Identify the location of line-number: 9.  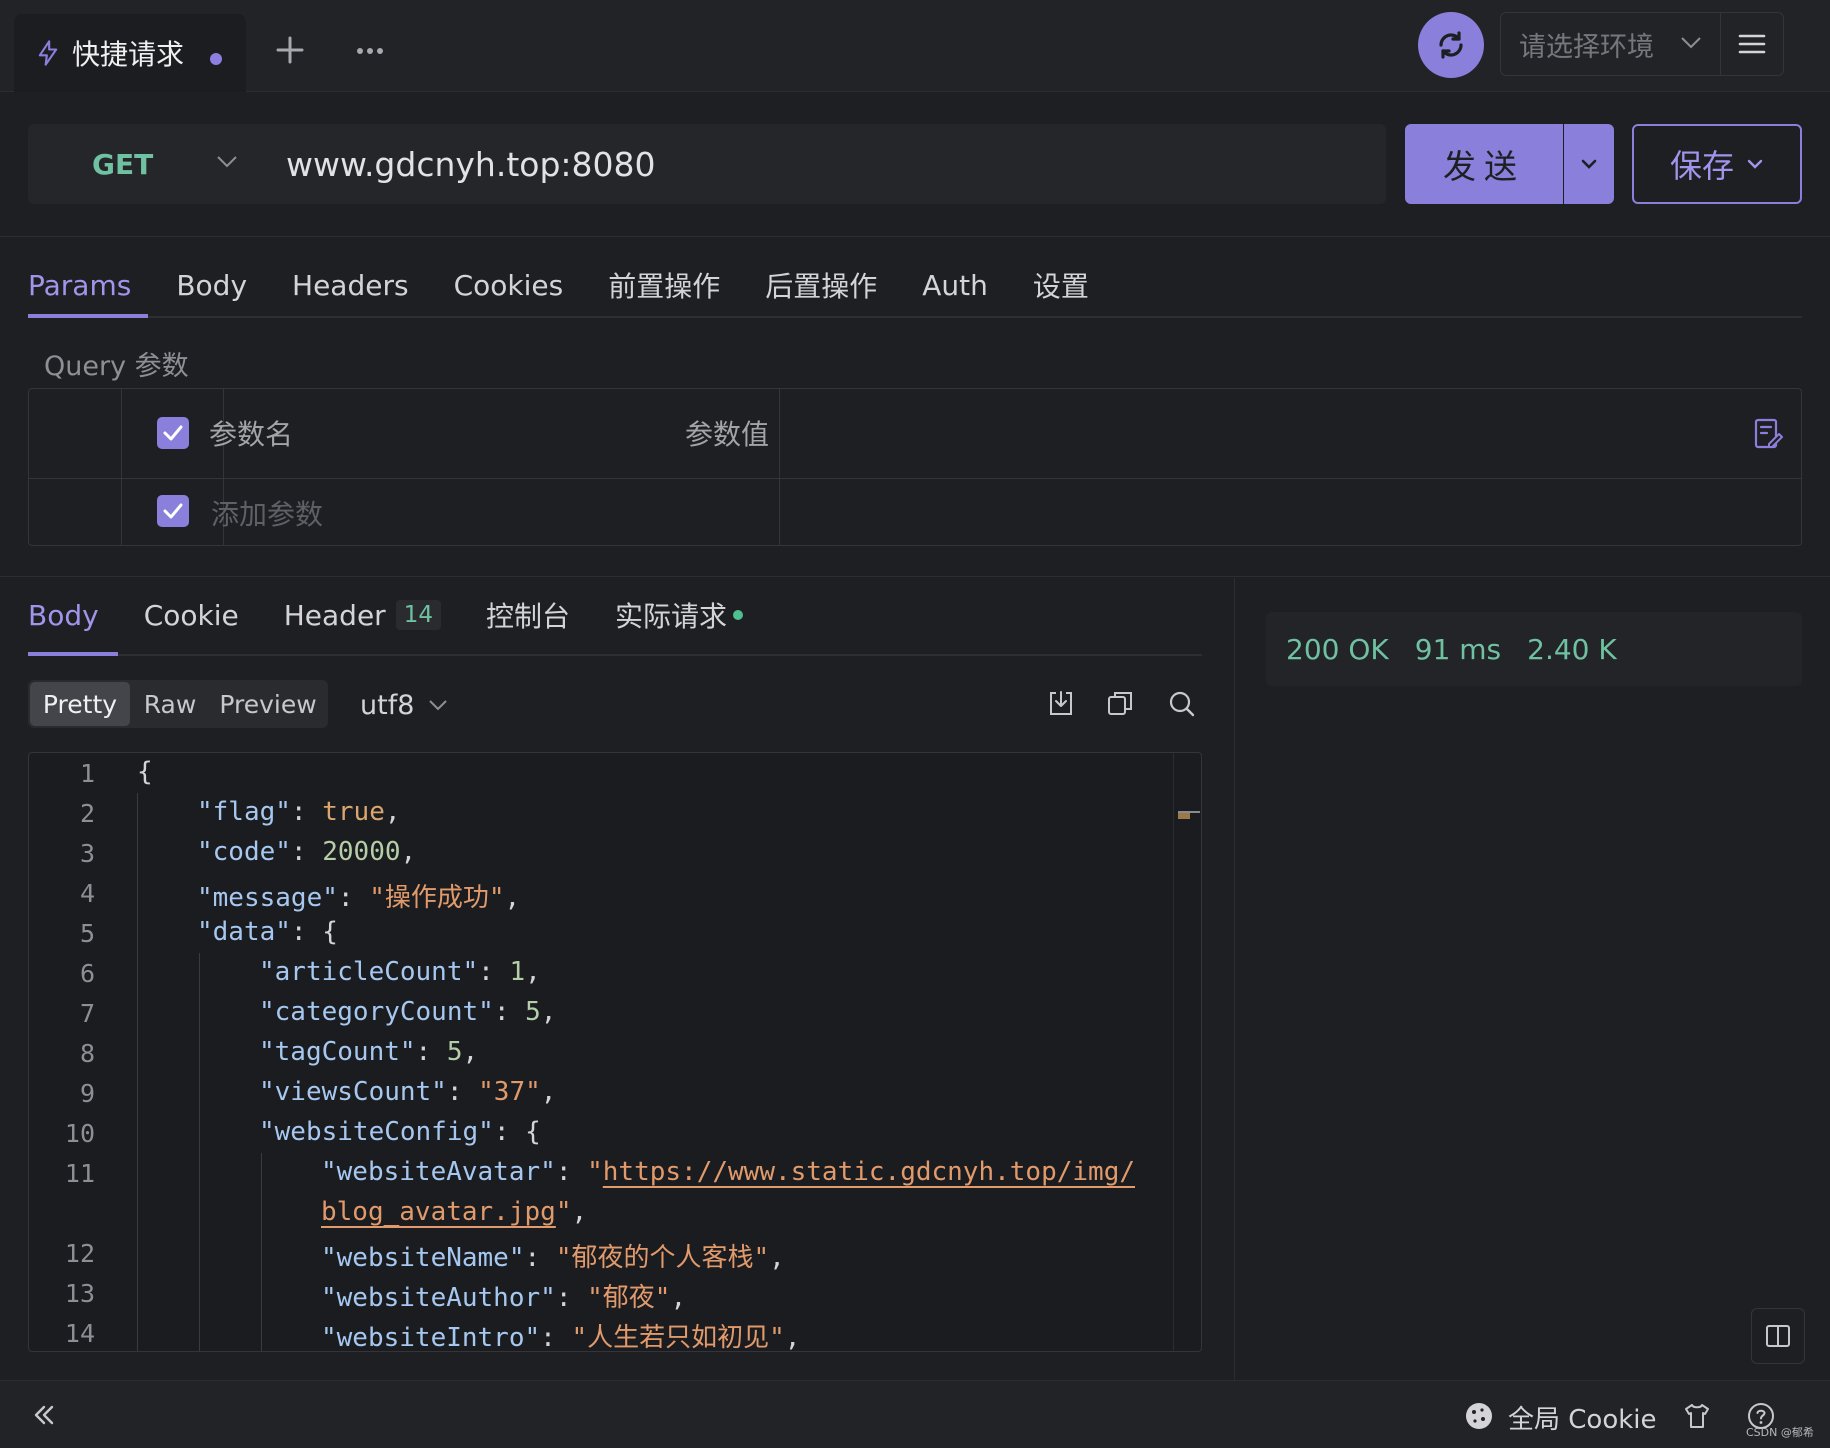
(87, 1093).